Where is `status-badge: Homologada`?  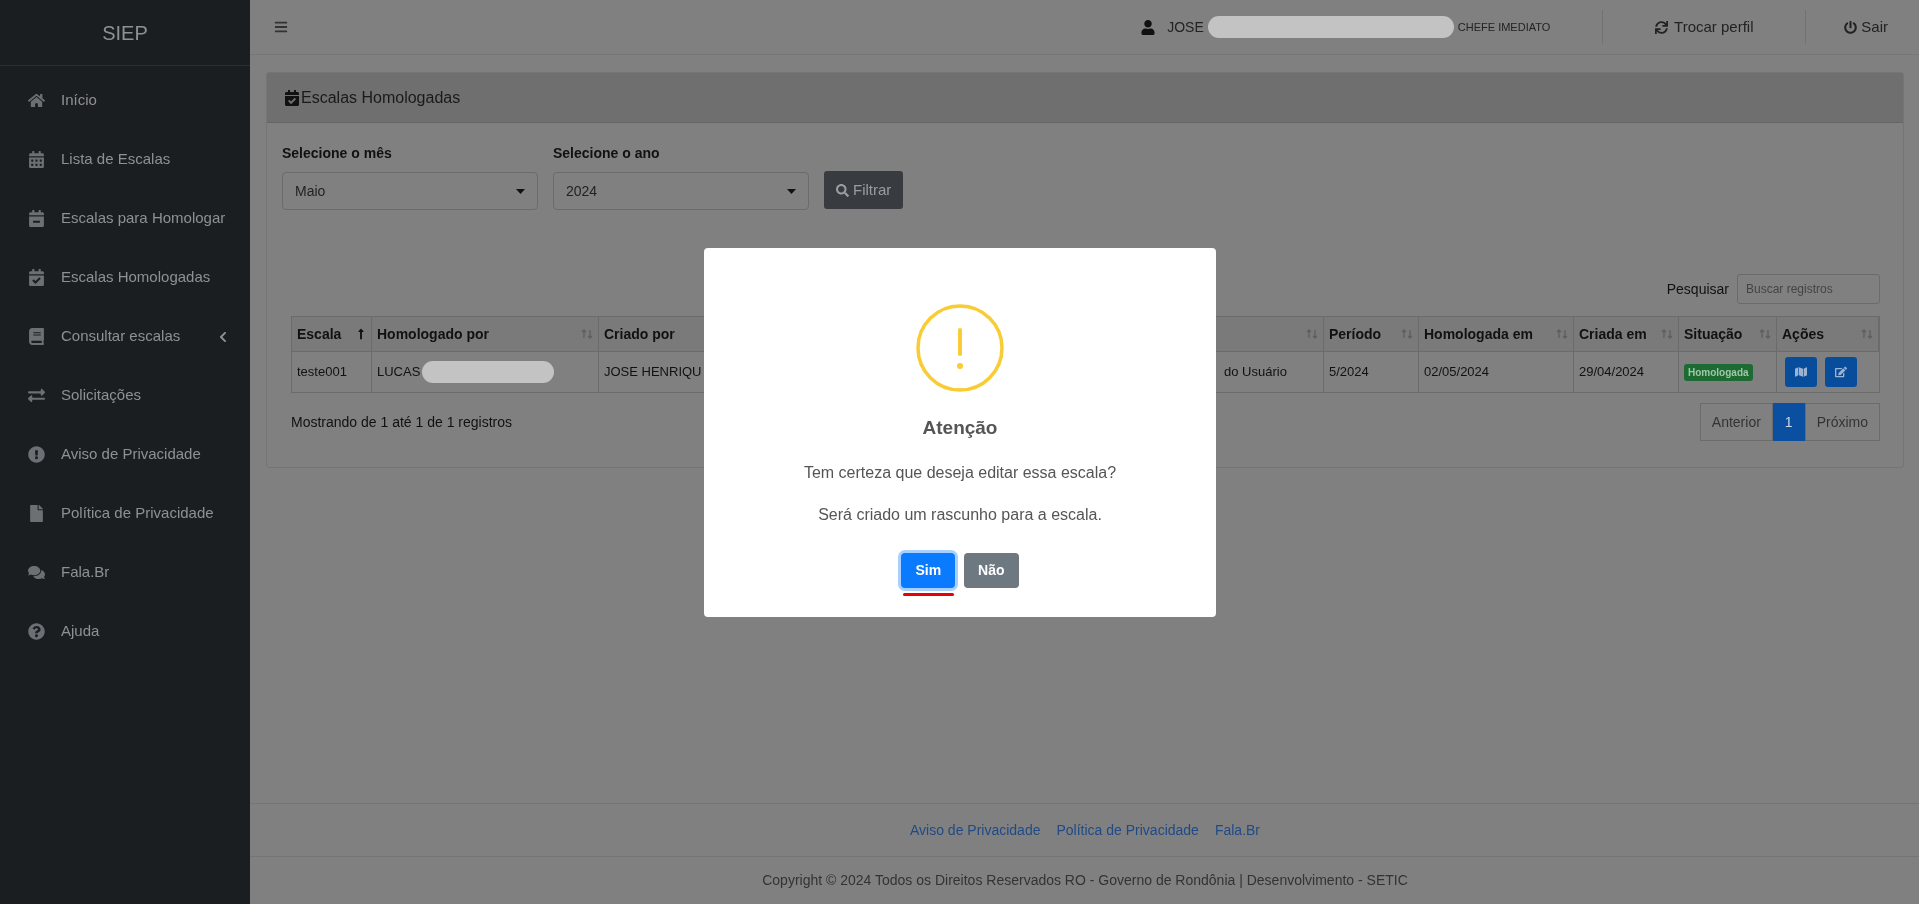 status-badge: Homologada is located at coordinates (1718, 372).